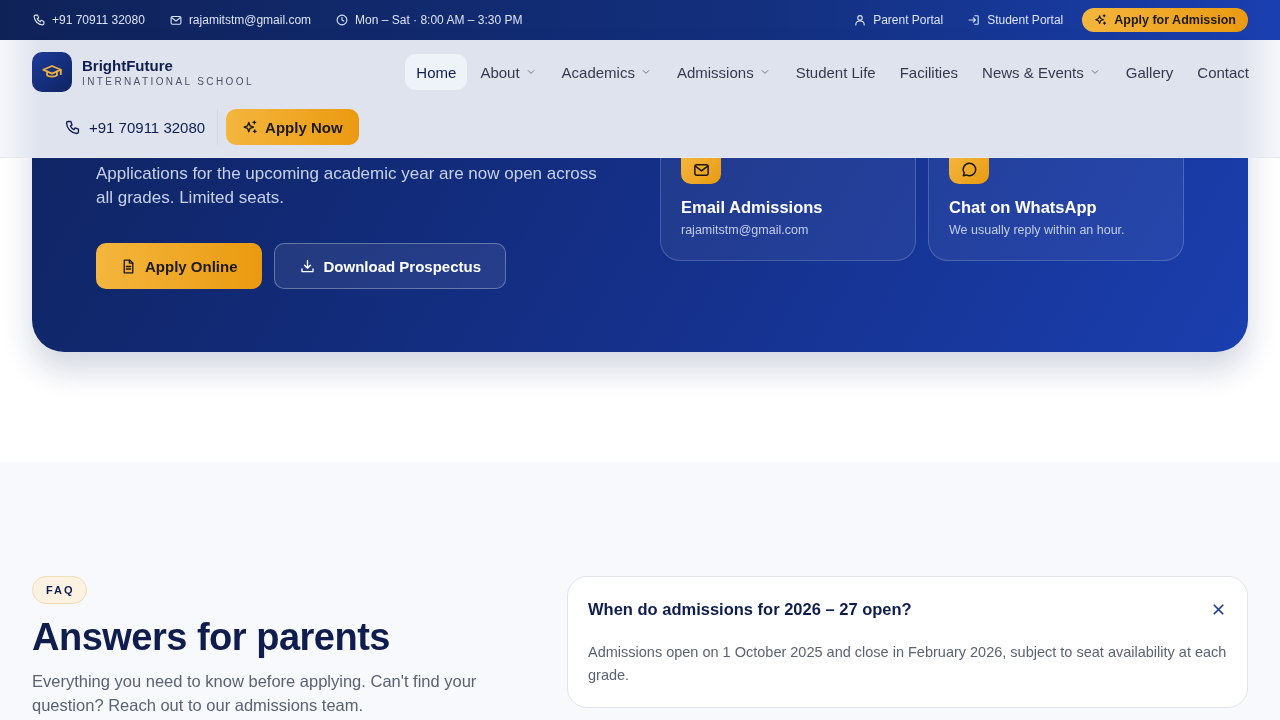  What do you see at coordinates (307, 266) in the screenshot?
I see `download-icon` at bounding box center [307, 266].